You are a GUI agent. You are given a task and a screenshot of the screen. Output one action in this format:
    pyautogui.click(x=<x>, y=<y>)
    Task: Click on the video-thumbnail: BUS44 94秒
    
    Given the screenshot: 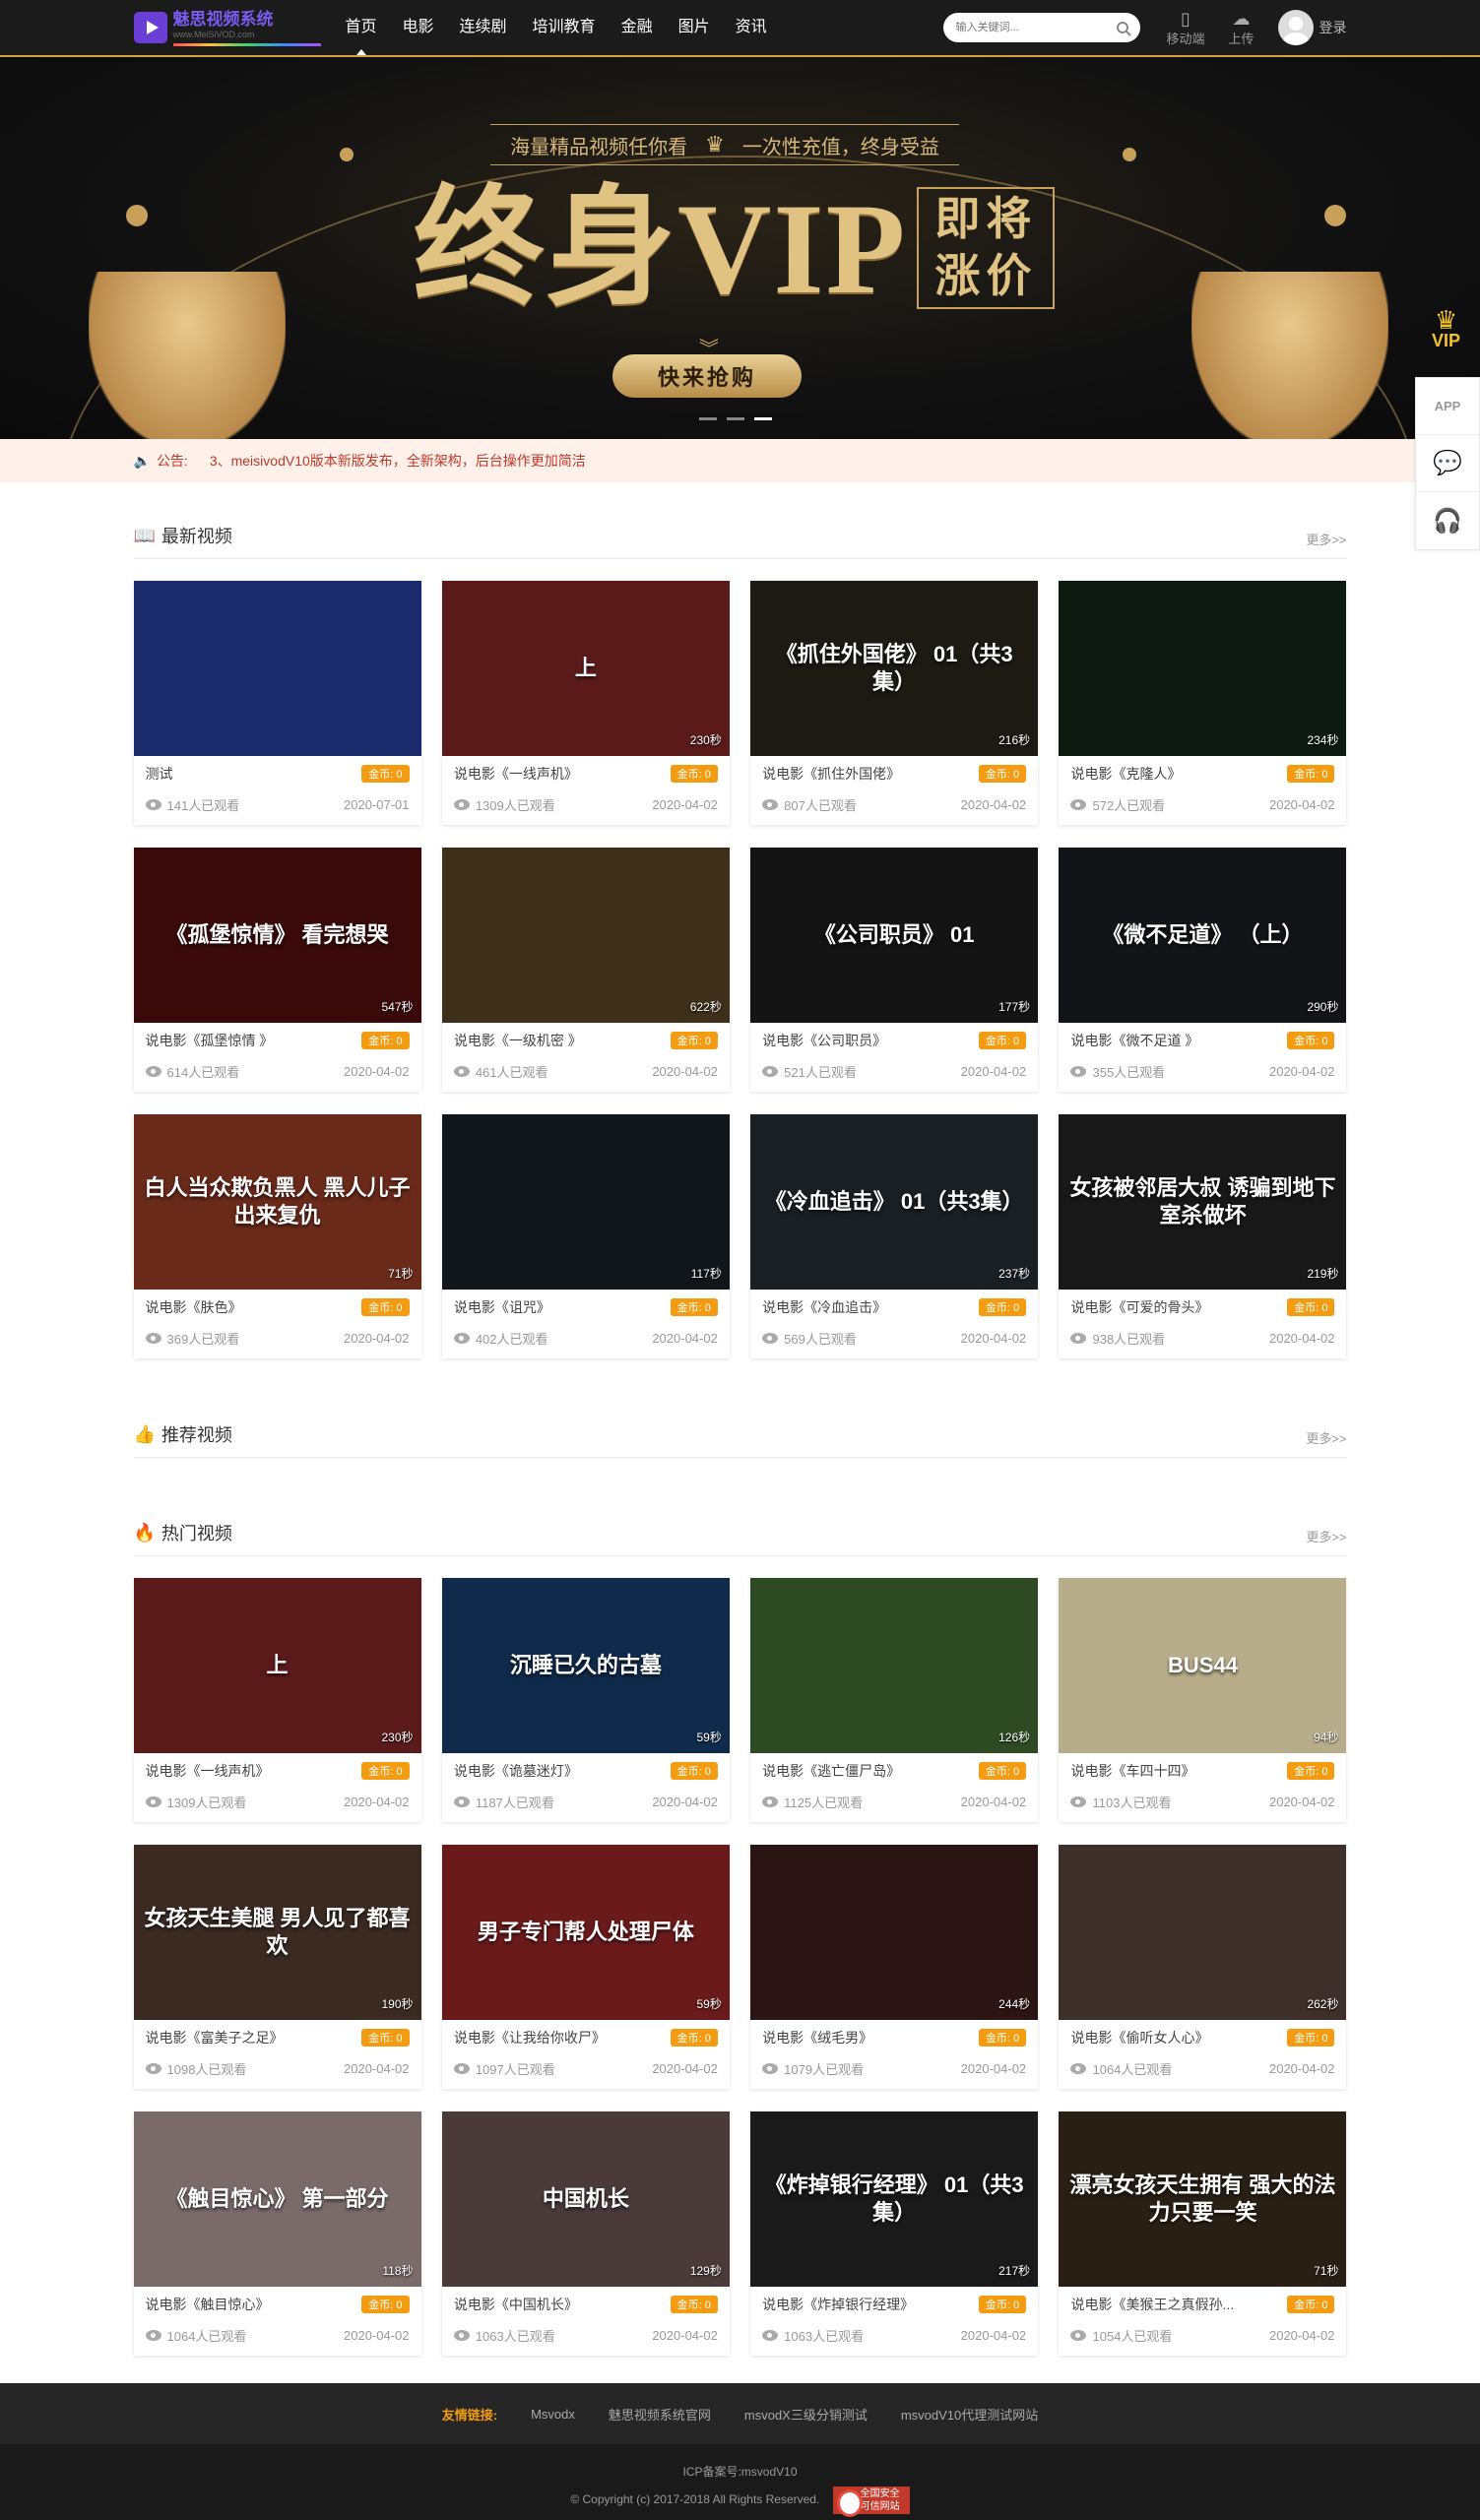 What is the action you would take?
    pyautogui.click(x=1203, y=1665)
    